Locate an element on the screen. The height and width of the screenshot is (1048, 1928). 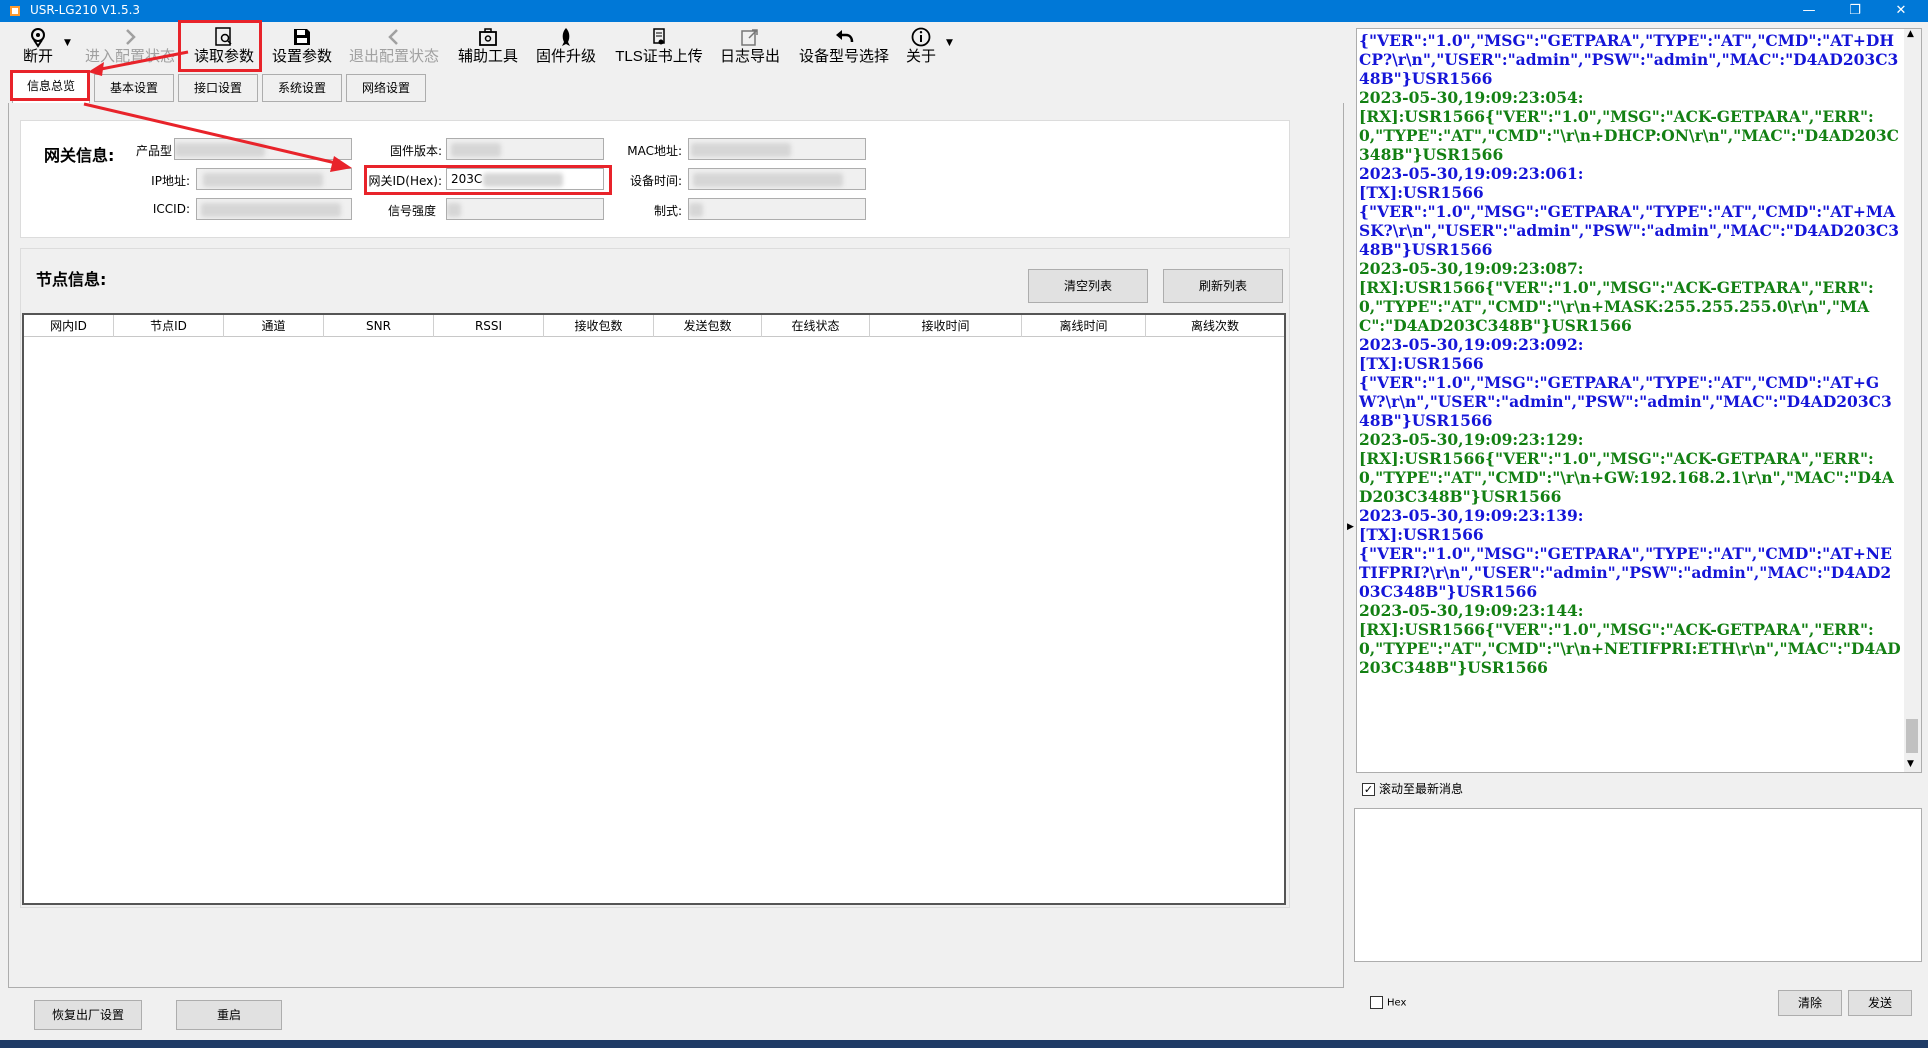
ip-field is located at coordinates (274, 179).